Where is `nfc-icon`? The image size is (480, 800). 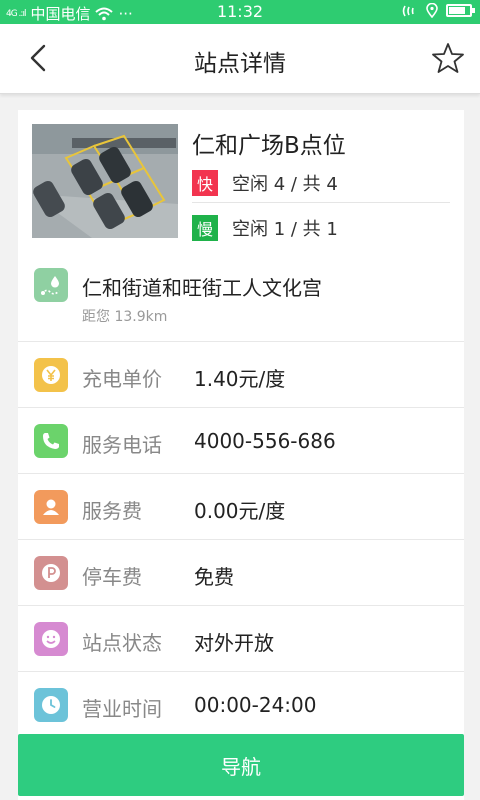 nfc-icon is located at coordinates (408, 10).